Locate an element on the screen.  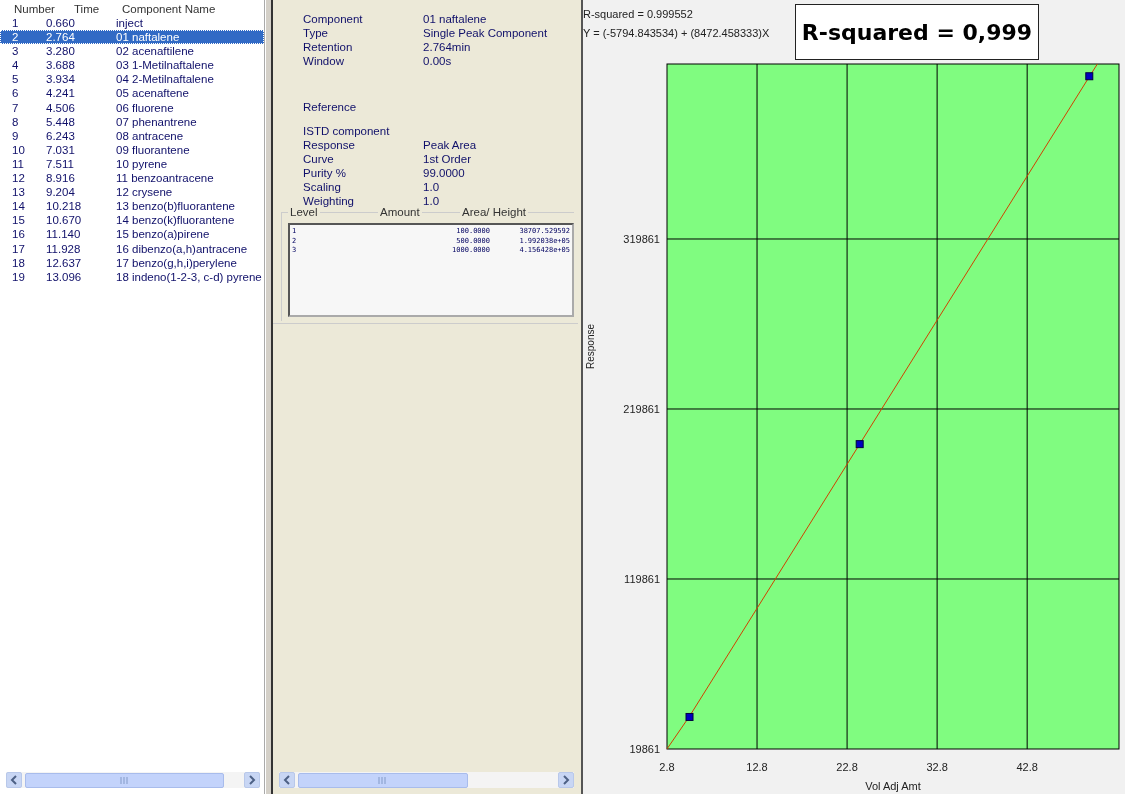
field-label: Curve is located at coordinates (319, 159).